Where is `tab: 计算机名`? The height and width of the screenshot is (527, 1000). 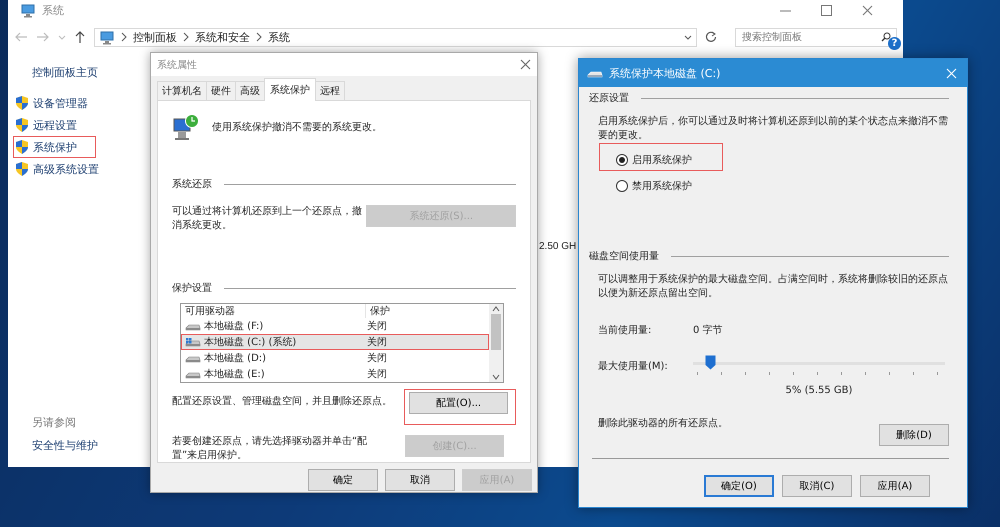
tab: 计算机名 is located at coordinates (182, 90).